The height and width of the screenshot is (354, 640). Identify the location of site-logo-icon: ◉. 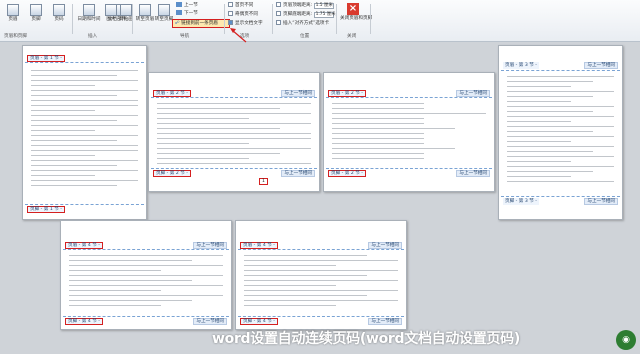
(626, 340).